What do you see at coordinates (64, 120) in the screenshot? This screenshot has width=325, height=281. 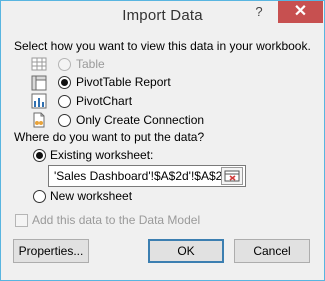 I see `connection-radio` at bounding box center [64, 120].